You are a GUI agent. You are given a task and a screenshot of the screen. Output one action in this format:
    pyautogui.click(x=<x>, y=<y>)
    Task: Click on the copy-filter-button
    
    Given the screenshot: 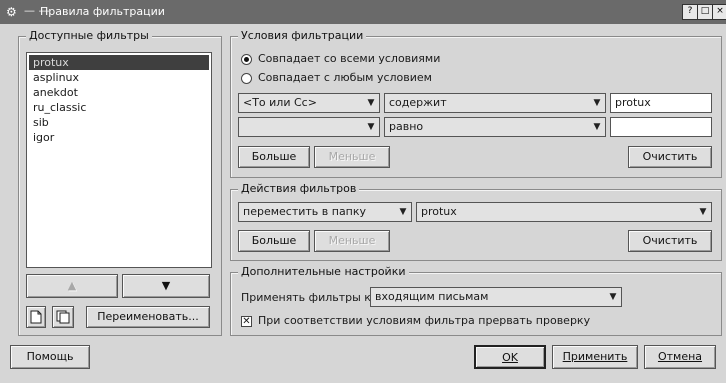 What is the action you would take?
    pyautogui.click(x=63, y=317)
    